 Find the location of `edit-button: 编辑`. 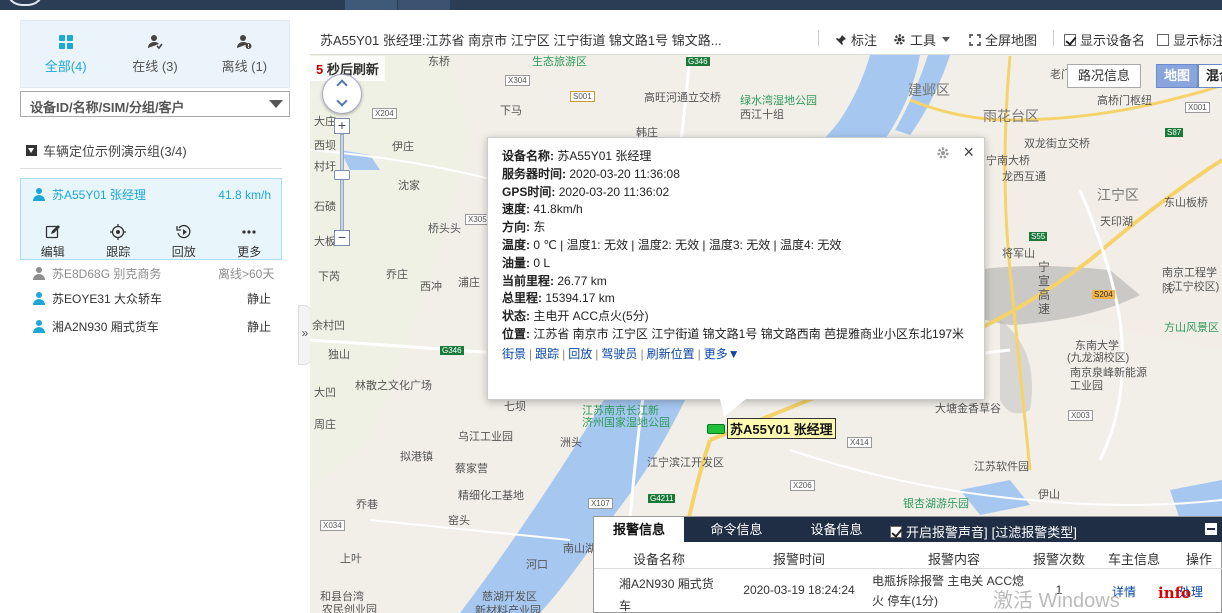

edit-button: 编辑 is located at coordinates (53, 242).